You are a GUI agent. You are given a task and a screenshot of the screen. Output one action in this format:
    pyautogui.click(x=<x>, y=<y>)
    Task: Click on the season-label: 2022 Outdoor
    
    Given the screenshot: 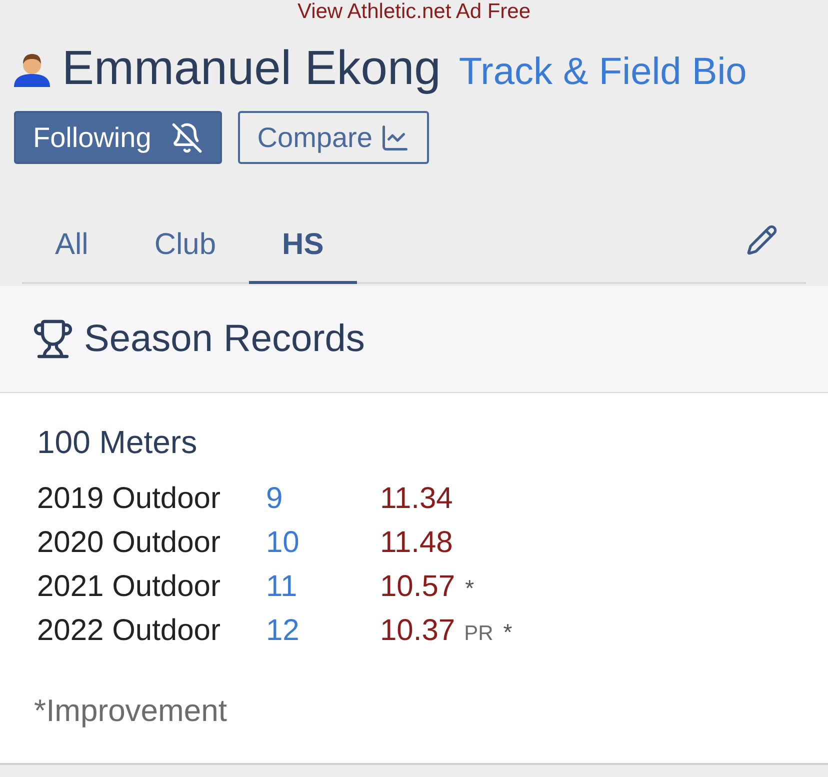 What is the action you would take?
    pyautogui.click(x=129, y=631)
    